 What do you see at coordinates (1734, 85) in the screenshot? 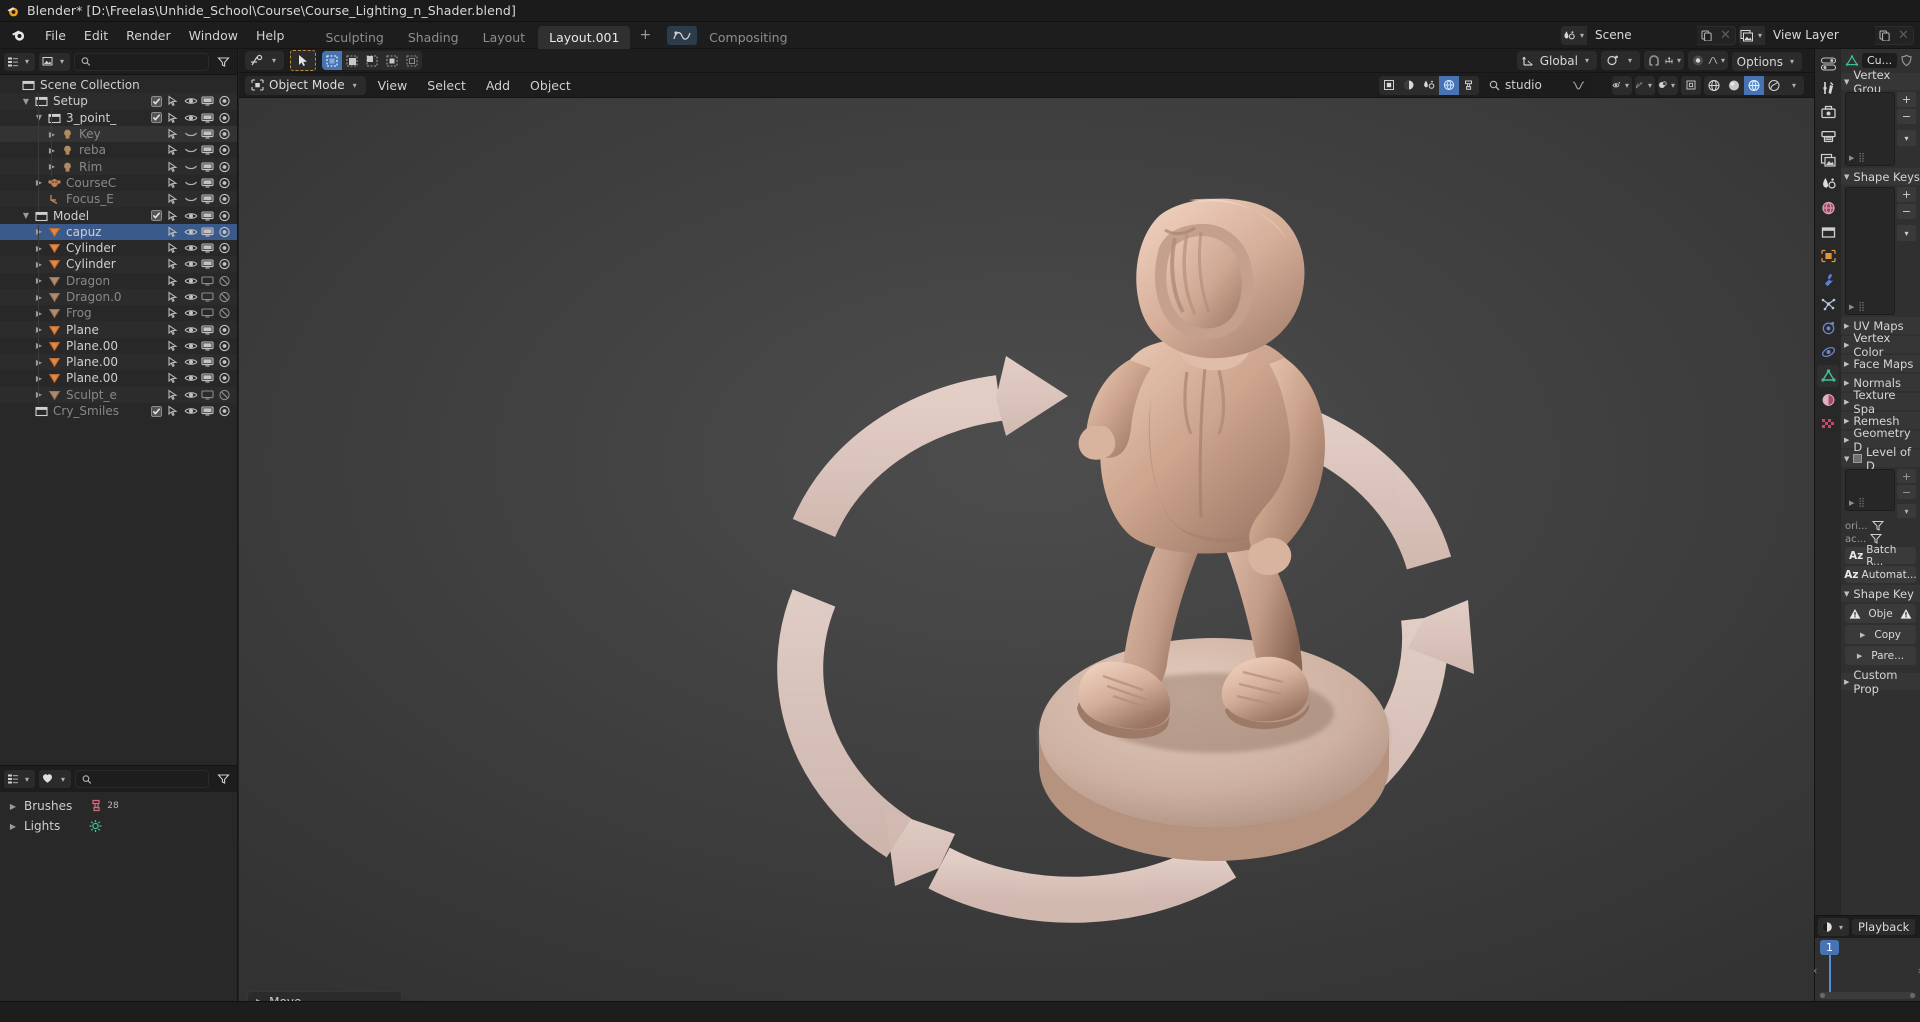
I see `shading-solid-icon` at bounding box center [1734, 85].